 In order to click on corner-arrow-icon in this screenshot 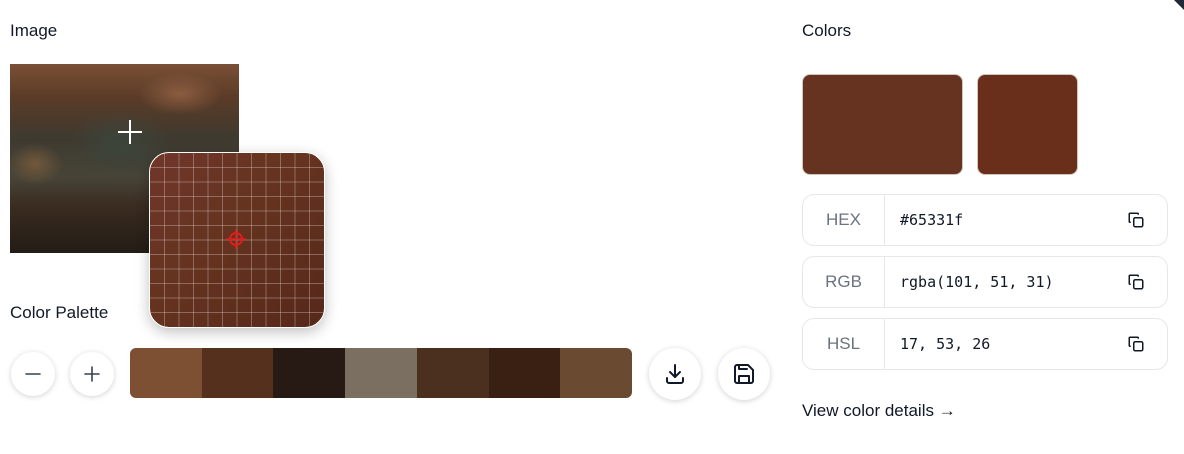, I will do `click(1179, 5)`.